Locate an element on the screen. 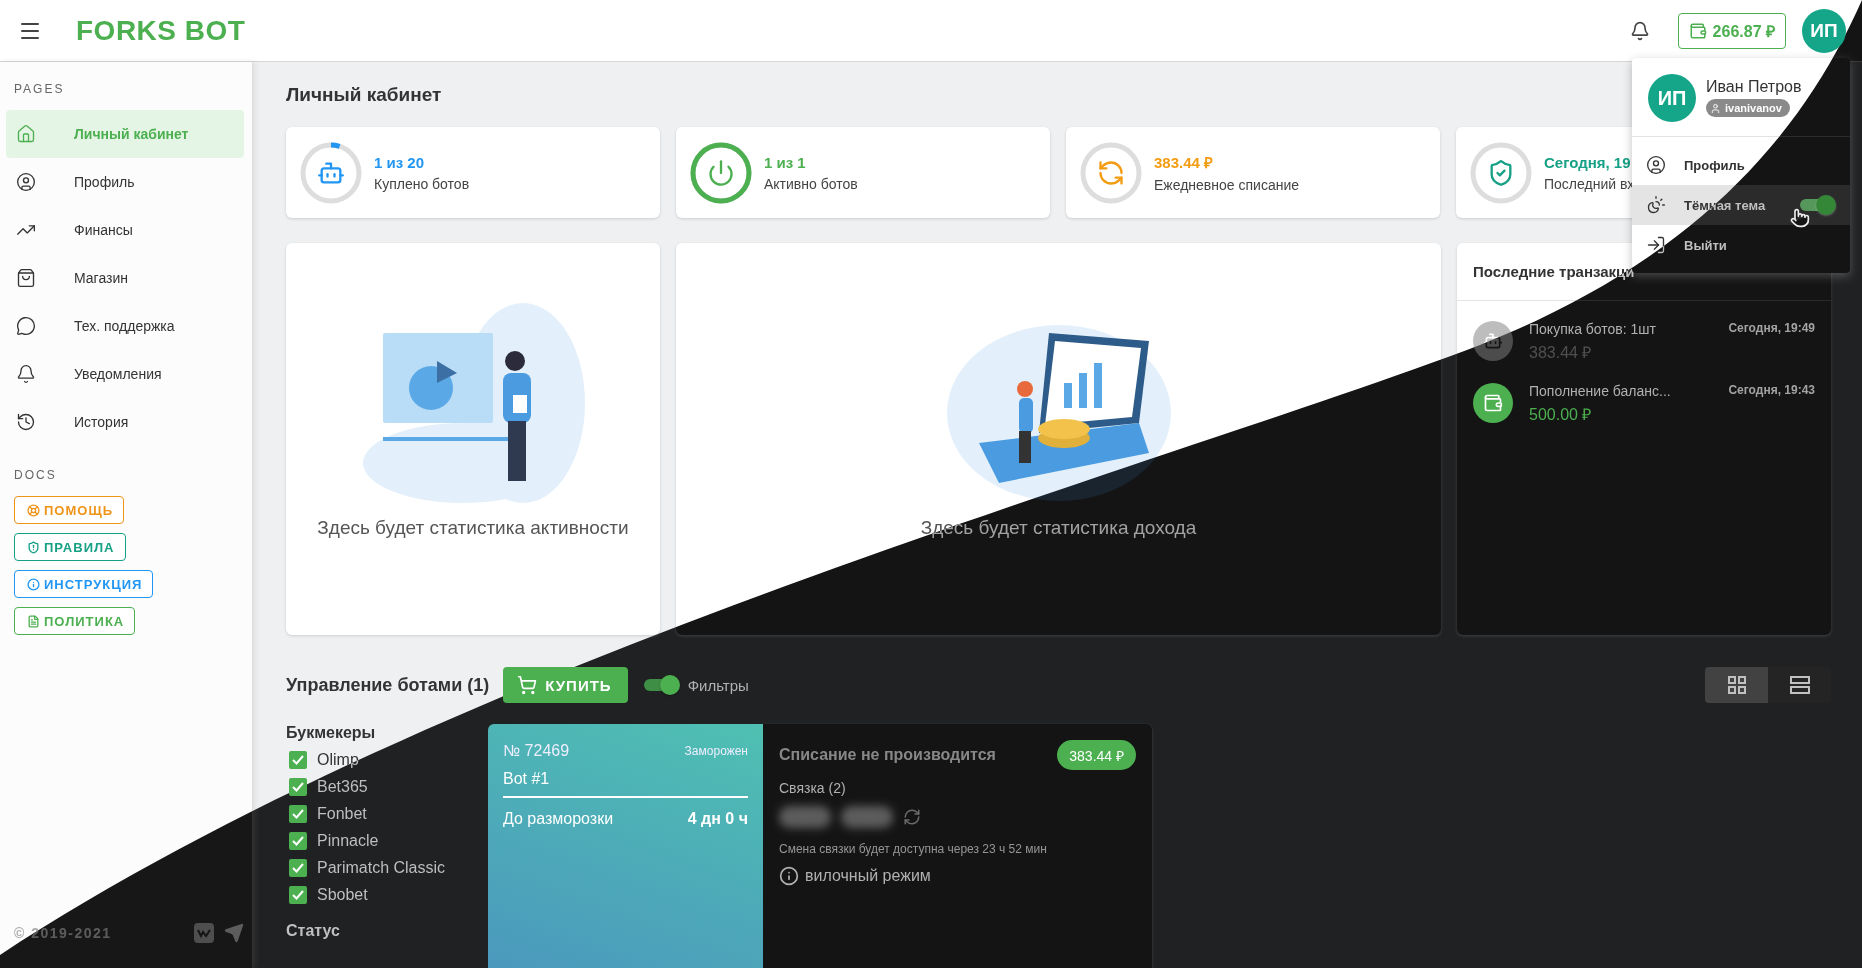  filter-title: Букмекеры is located at coordinates (331, 733).